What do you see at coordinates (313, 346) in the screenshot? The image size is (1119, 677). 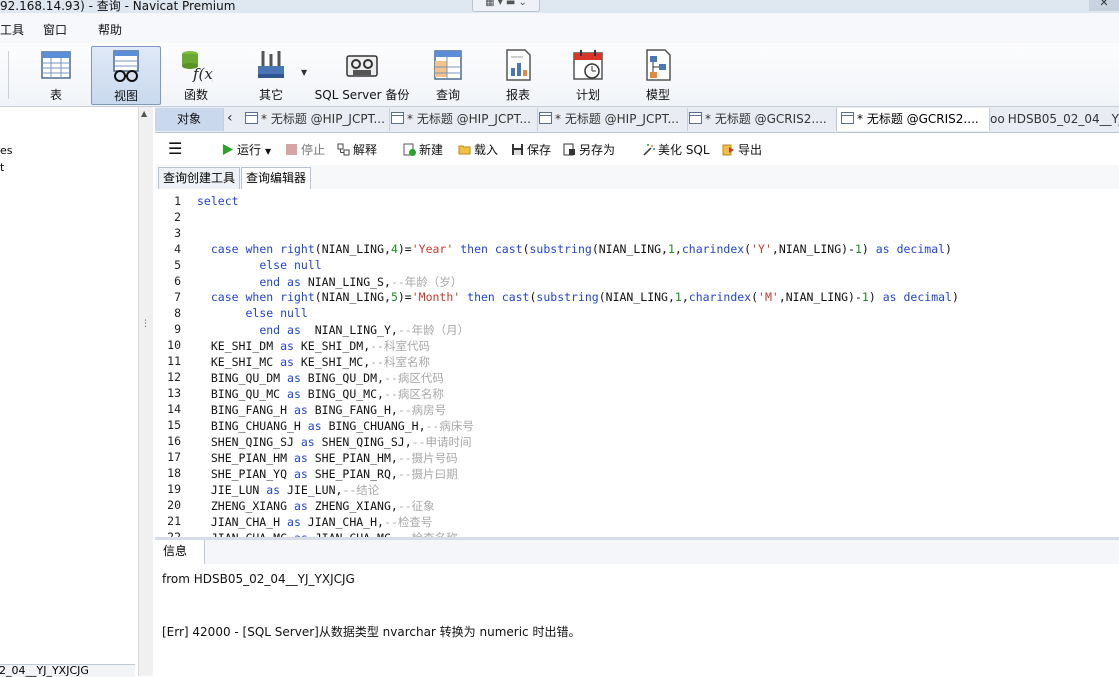 I see `code-line: KE_SHI_DM as KE_SHI_DM,--科室代码` at bounding box center [313, 346].